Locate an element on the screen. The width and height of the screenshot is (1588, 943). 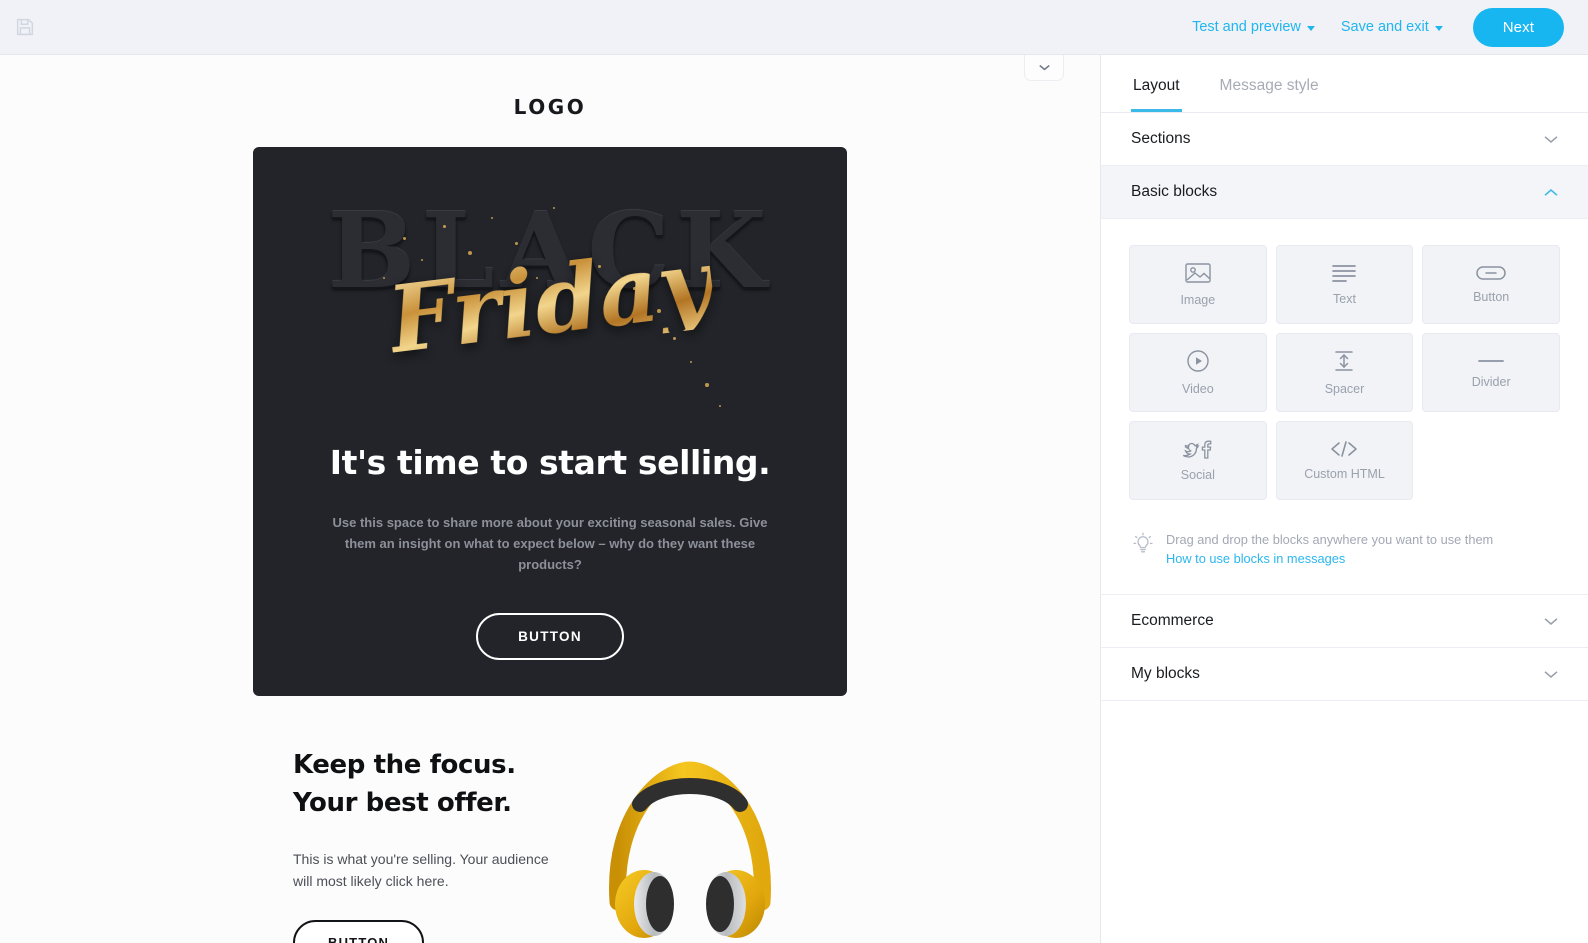
content-image-column is located at coordinates (690, 842).